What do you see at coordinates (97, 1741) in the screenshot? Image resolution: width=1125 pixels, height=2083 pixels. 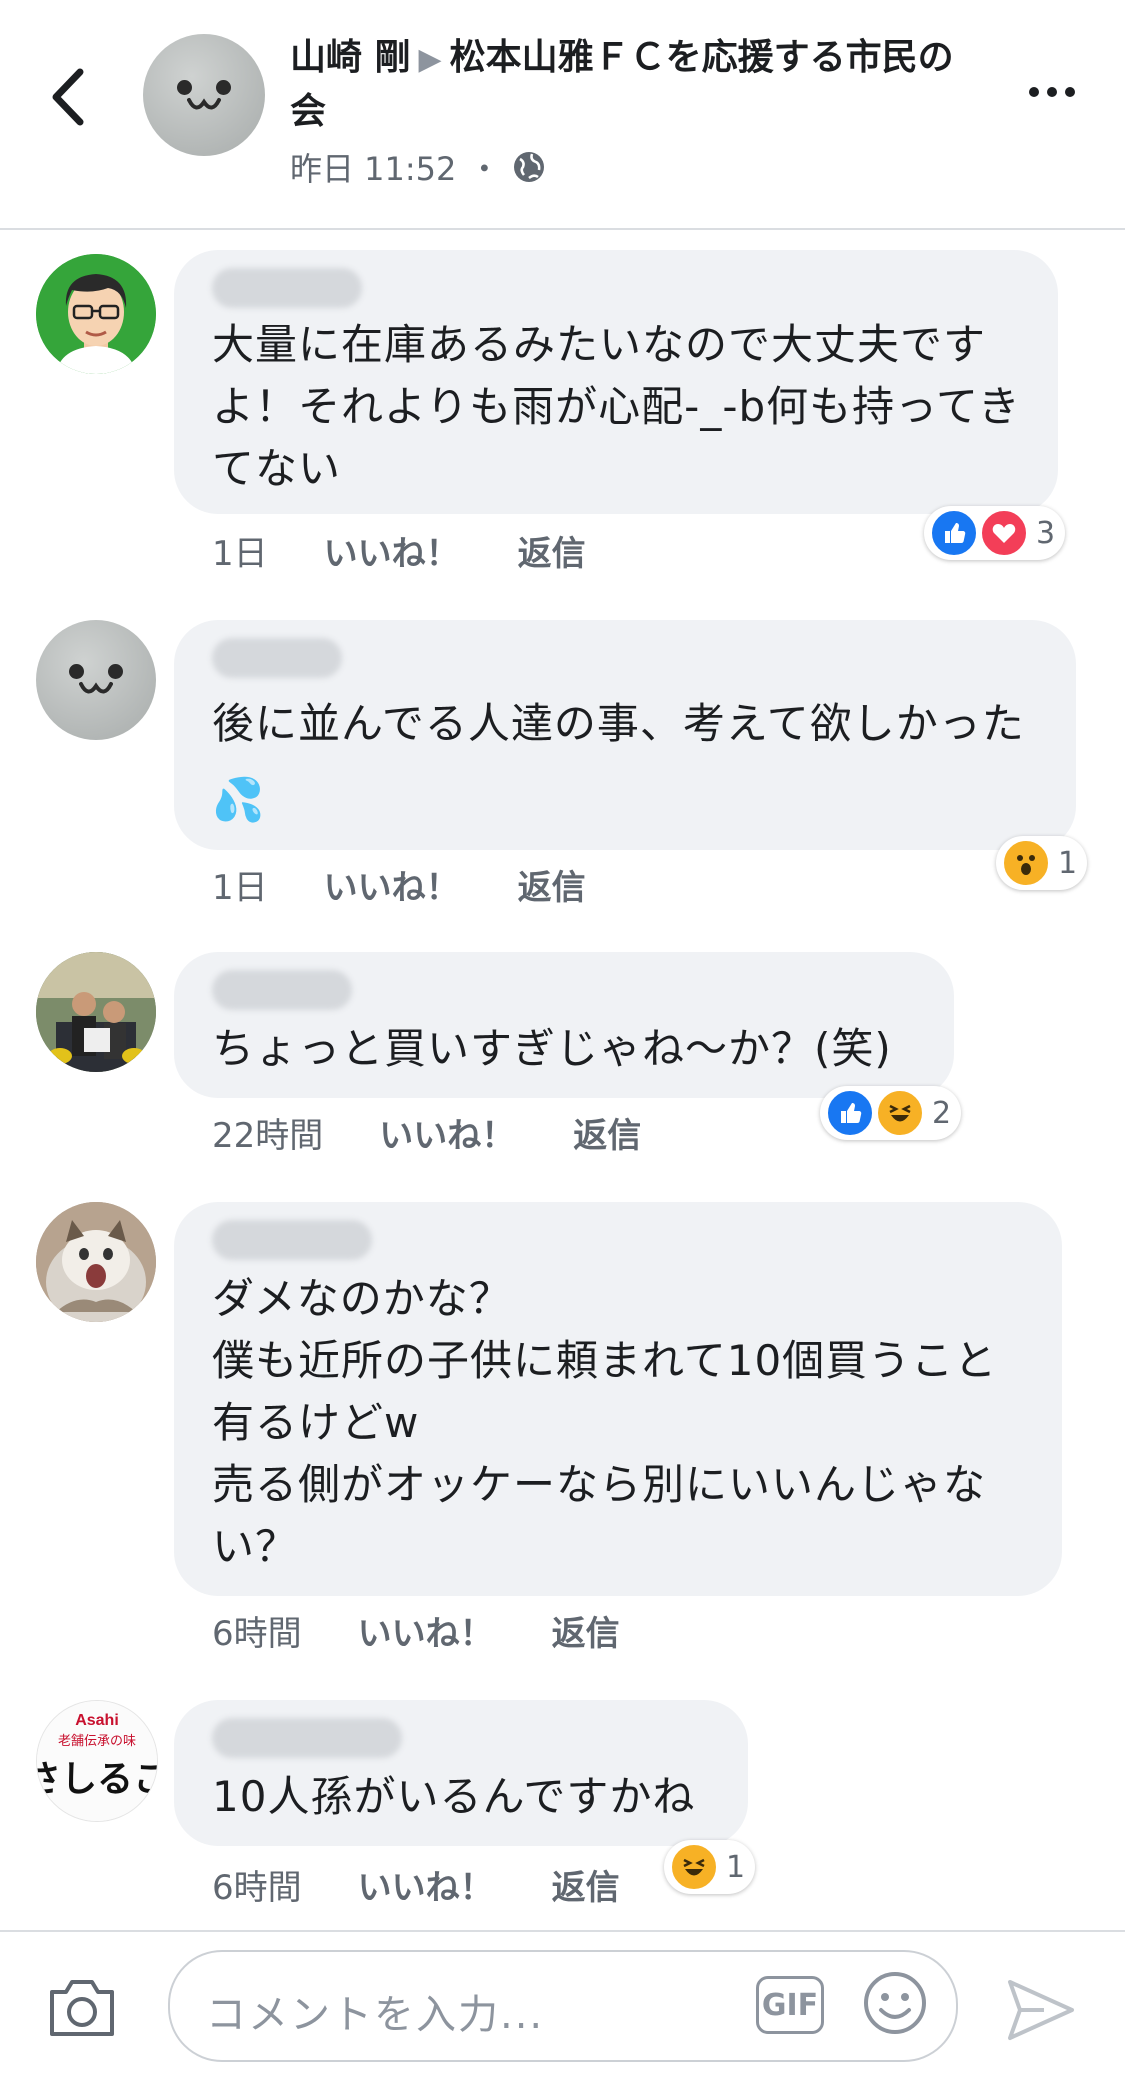 I see `svg-text: 老舗伝承の味` at bounding box center [97, 1741].